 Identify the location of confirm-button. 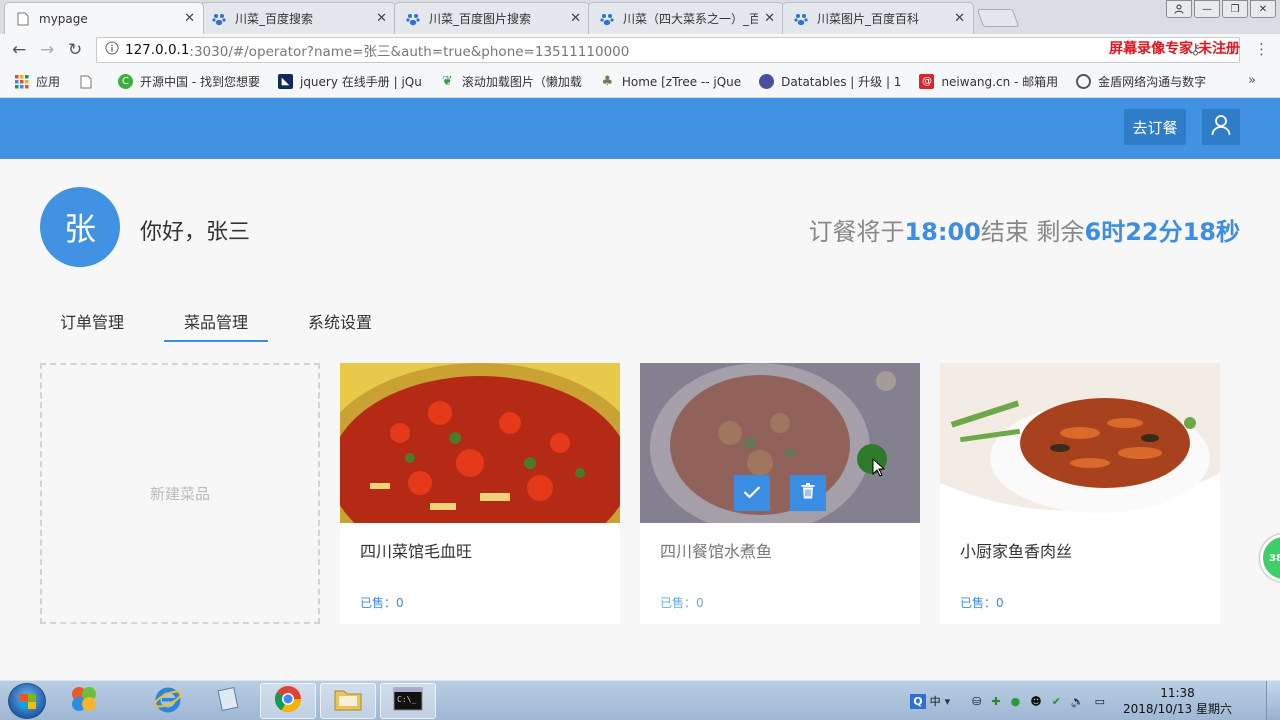
(752, 493).